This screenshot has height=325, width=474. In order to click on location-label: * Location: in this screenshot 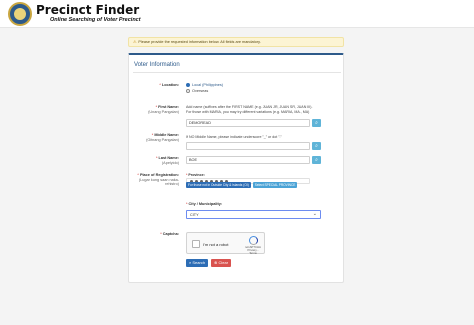, I will do `click(169, 85)`.